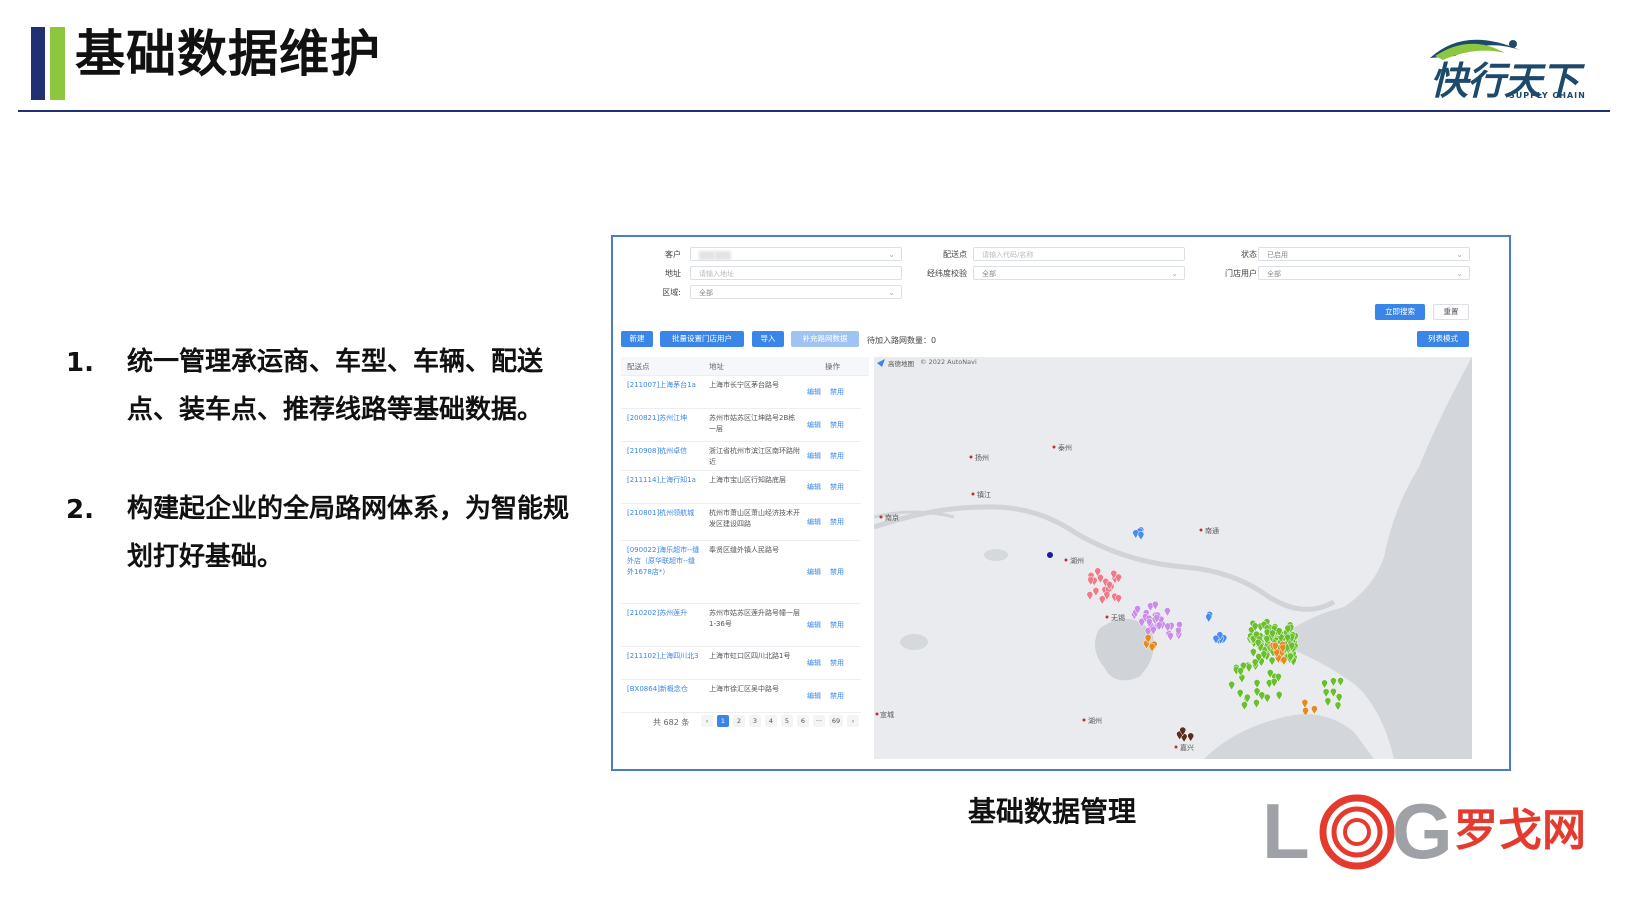  Describe the element at coordinates (1277, 255) in the screenshot. I see `status-value: 已启用` at that location.